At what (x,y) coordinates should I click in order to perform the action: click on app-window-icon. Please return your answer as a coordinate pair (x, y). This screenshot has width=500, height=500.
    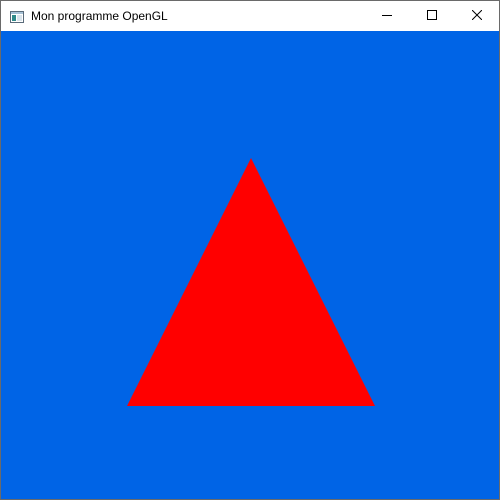
    Looking at the image, I should click on (17, 16).